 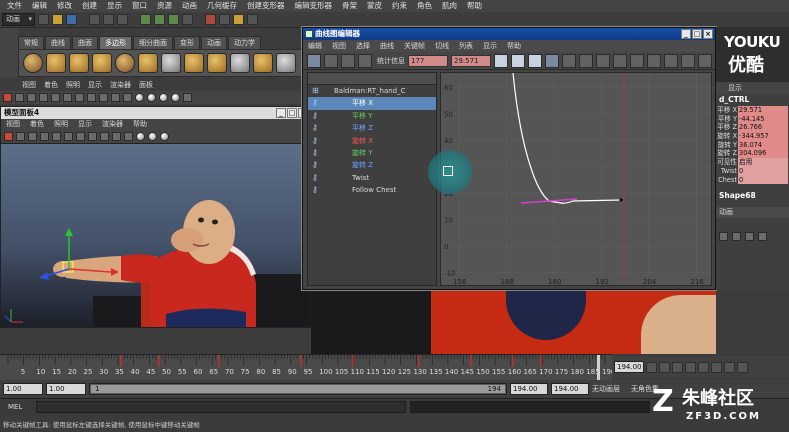 I want to click on playback-start-field: 1.00, so click(x=66, y=388).